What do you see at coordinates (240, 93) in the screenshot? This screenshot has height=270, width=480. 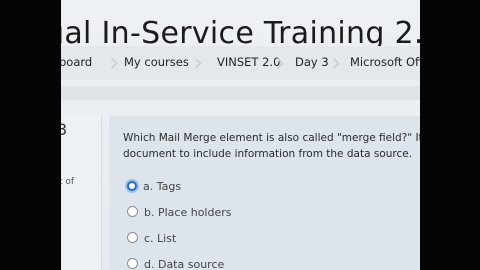 I see `navigation-strip` at bounding box center [240, 93].